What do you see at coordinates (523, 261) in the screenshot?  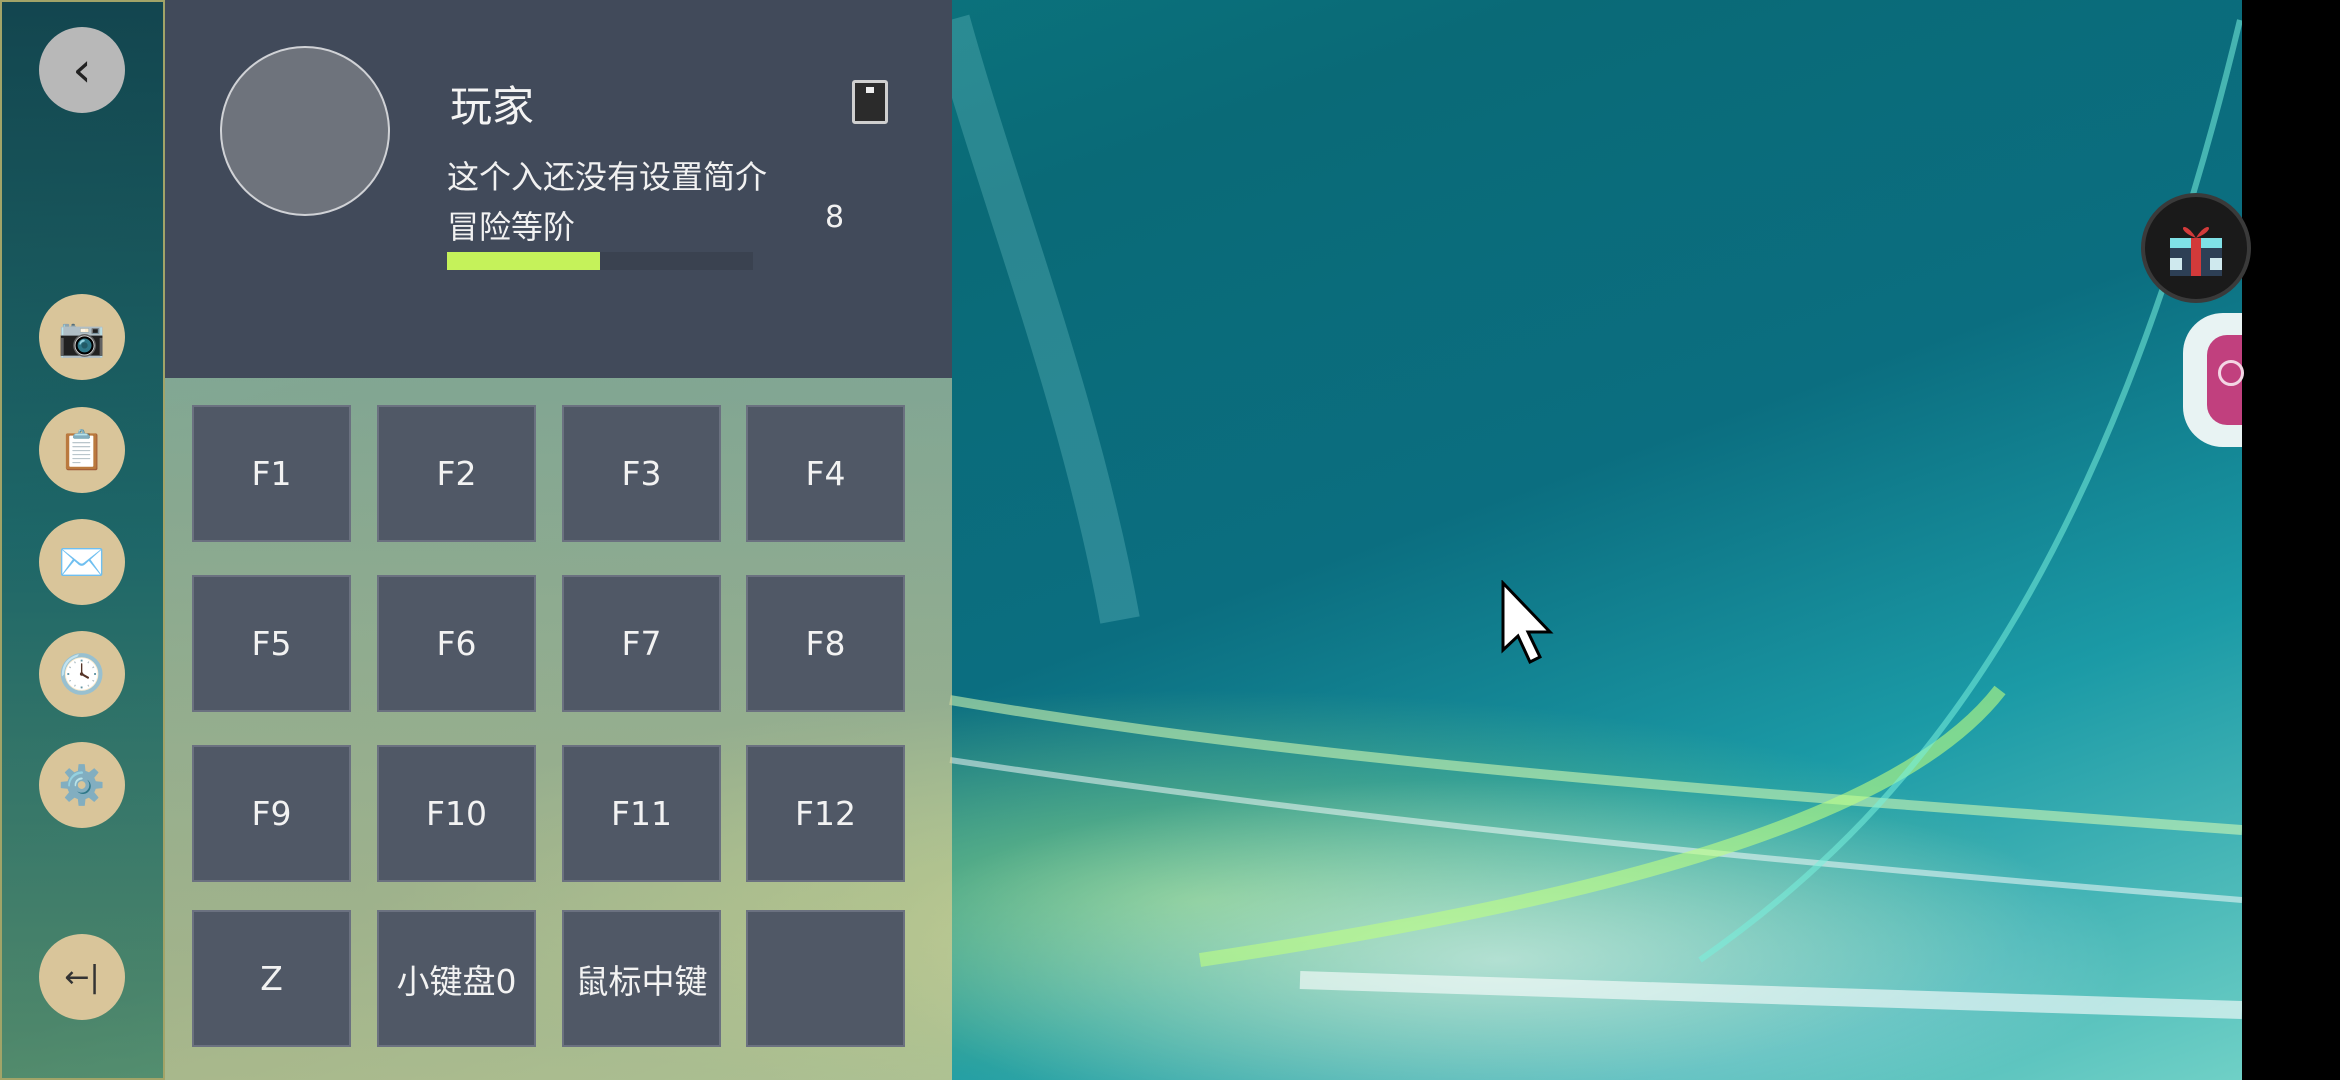 I see `level-progress-fill` at bounding box center [523, 261].